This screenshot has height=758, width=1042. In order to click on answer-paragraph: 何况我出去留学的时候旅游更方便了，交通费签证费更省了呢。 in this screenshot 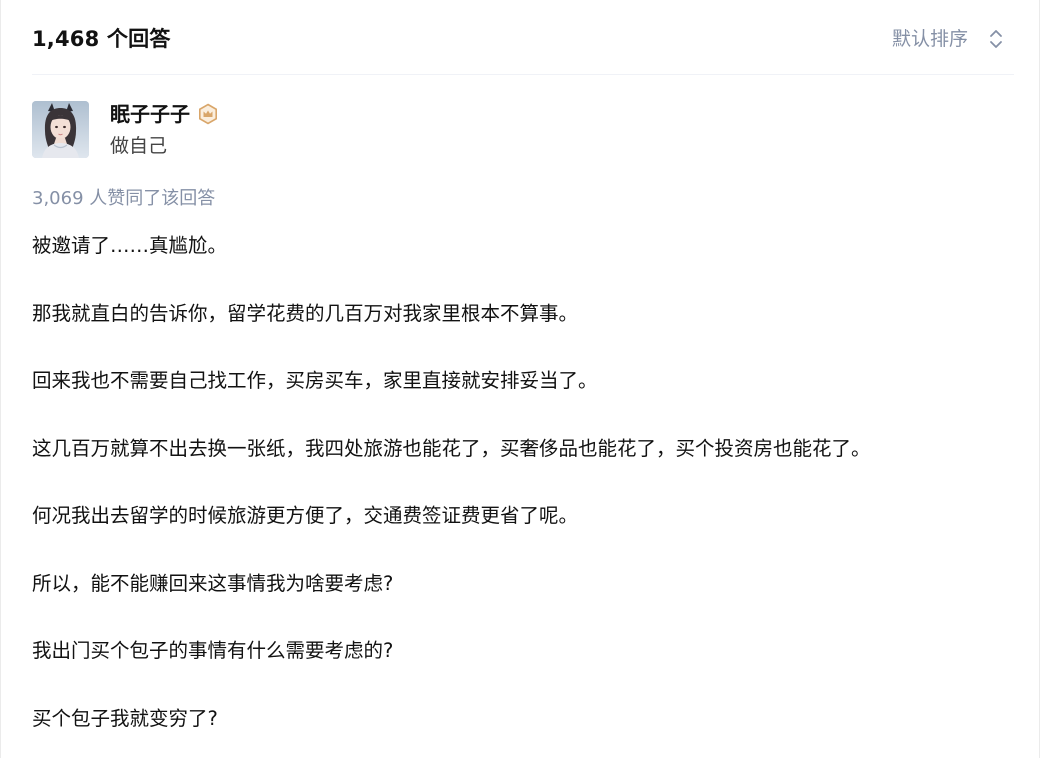, I will do `click(305, 515)`.